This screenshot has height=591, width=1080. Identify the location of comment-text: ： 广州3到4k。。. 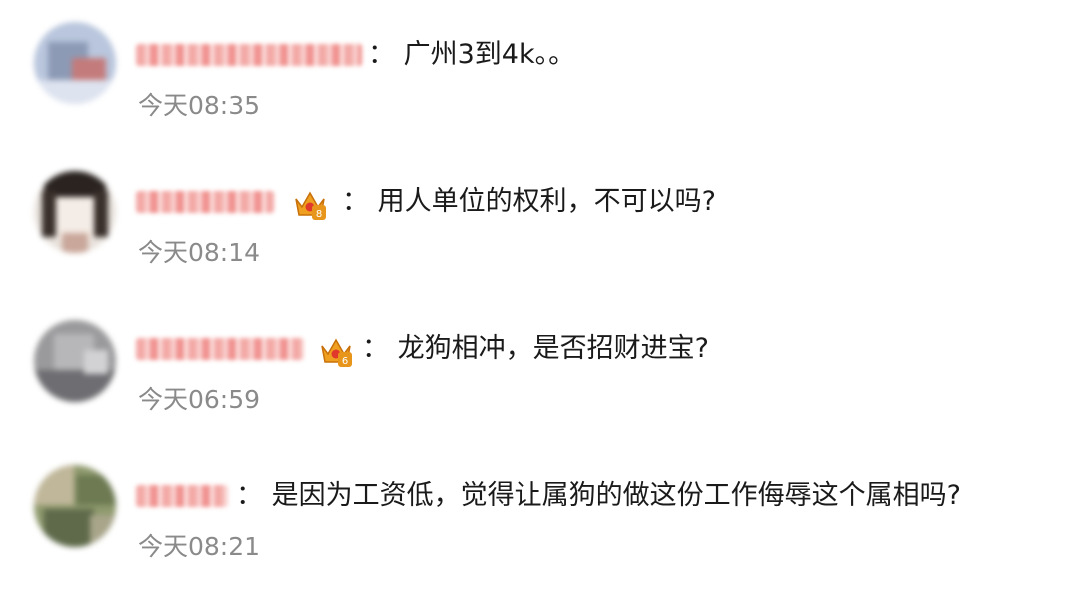
(472, 54).